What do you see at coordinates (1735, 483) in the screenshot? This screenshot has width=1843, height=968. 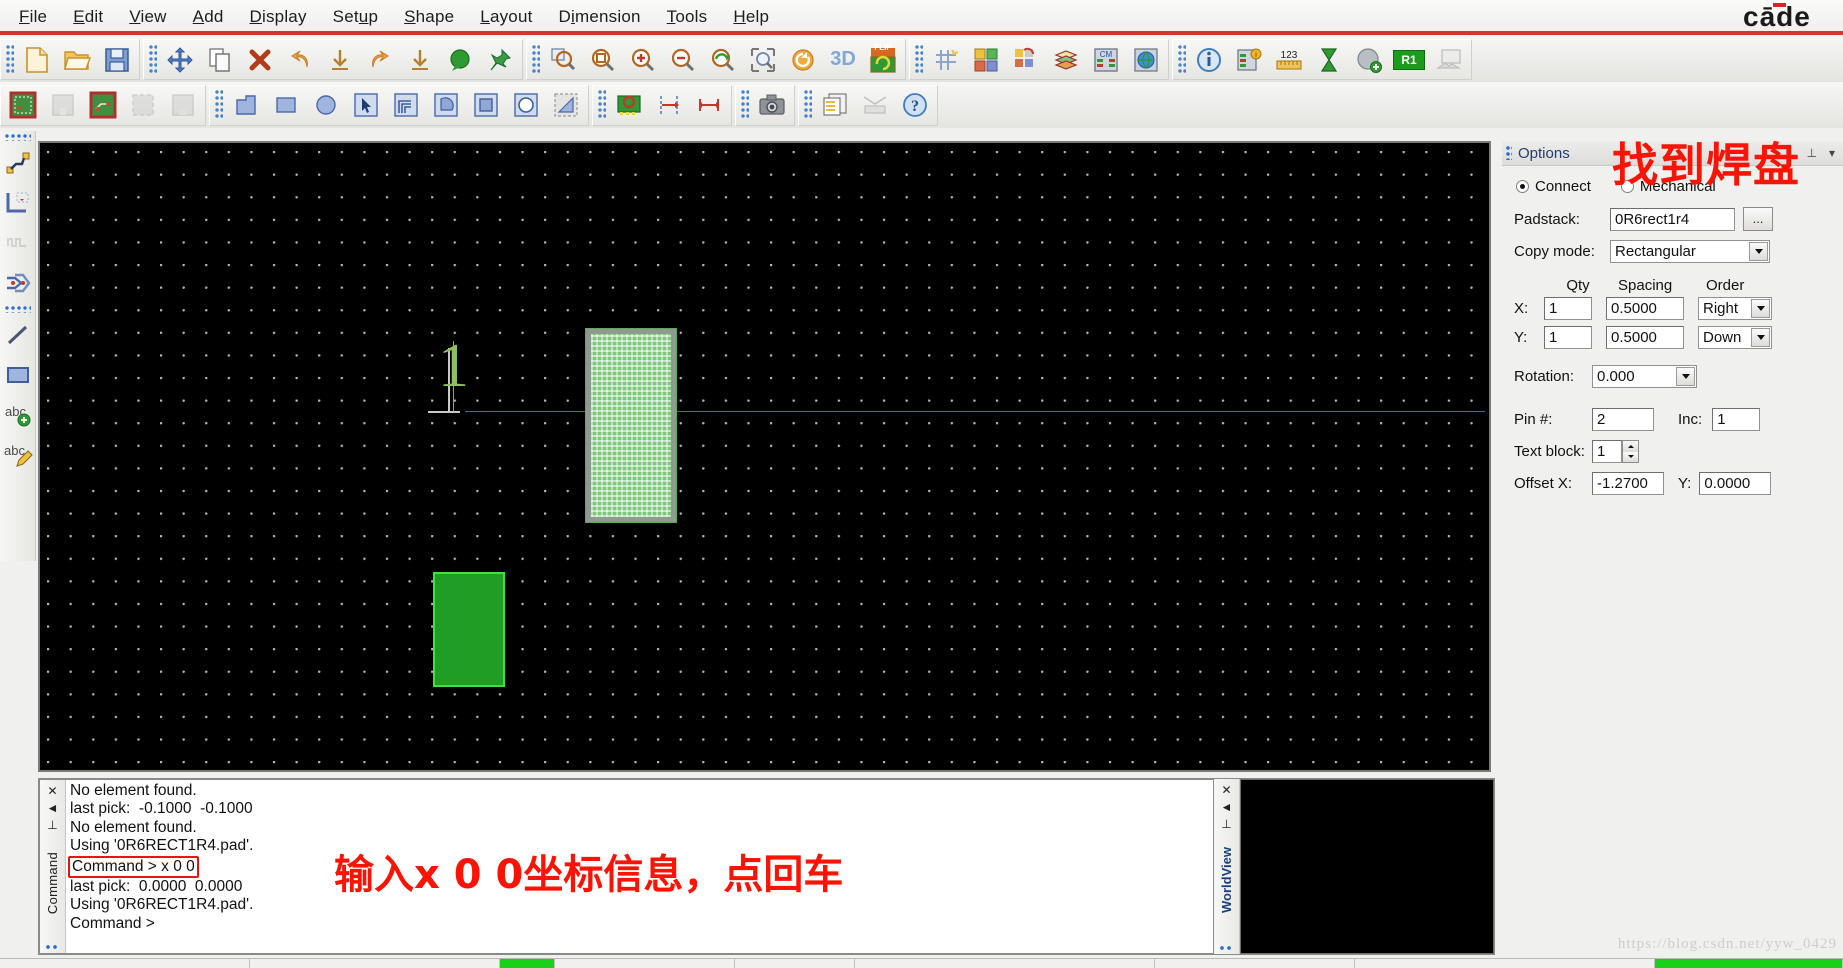 I see `offset-y-input: 0.0000` at bounding box center [1735, 483].